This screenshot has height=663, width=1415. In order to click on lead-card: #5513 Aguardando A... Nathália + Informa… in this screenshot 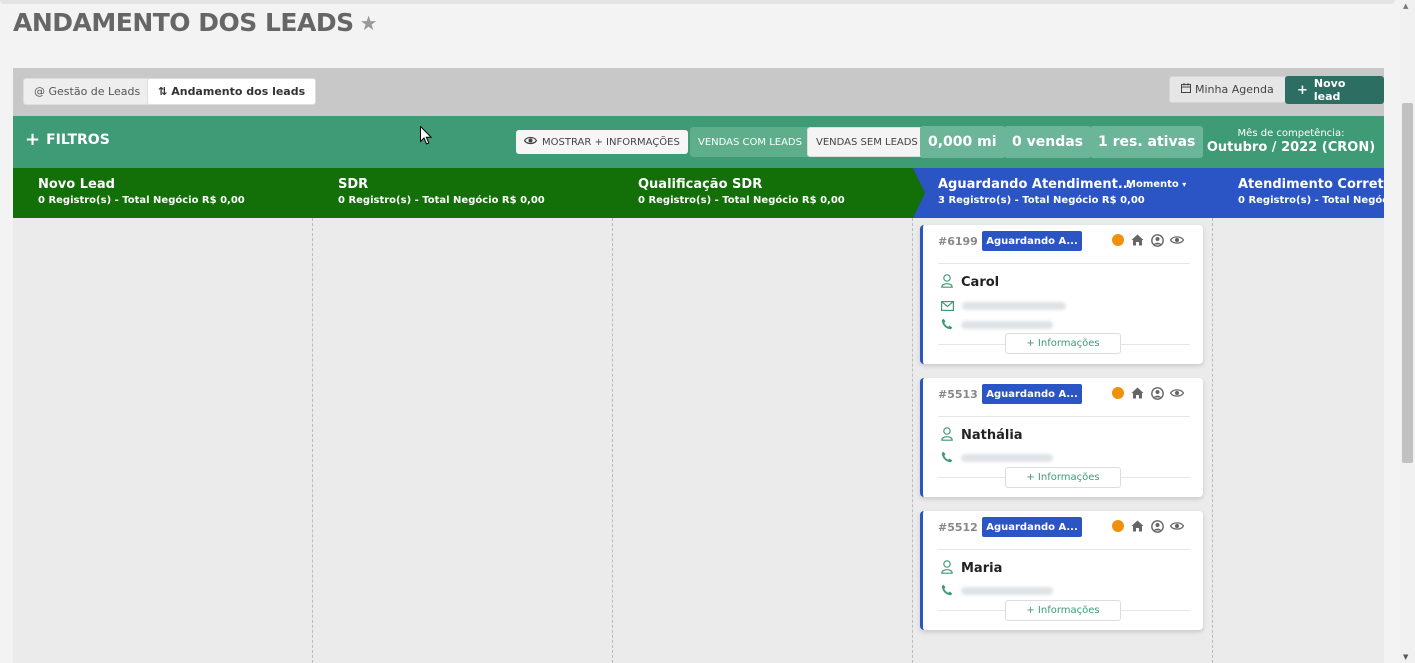, I will do `click(1061, 437)`.